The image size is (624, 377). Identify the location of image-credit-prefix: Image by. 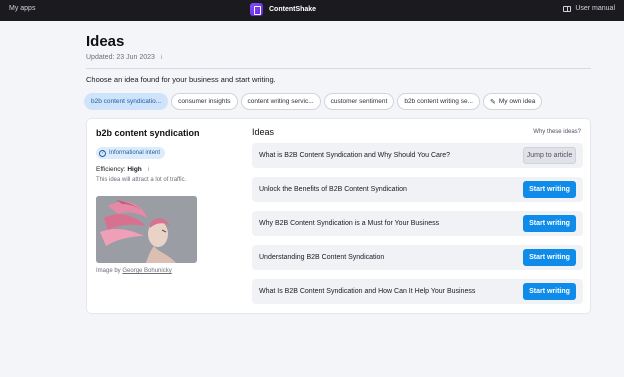
(108, 271).